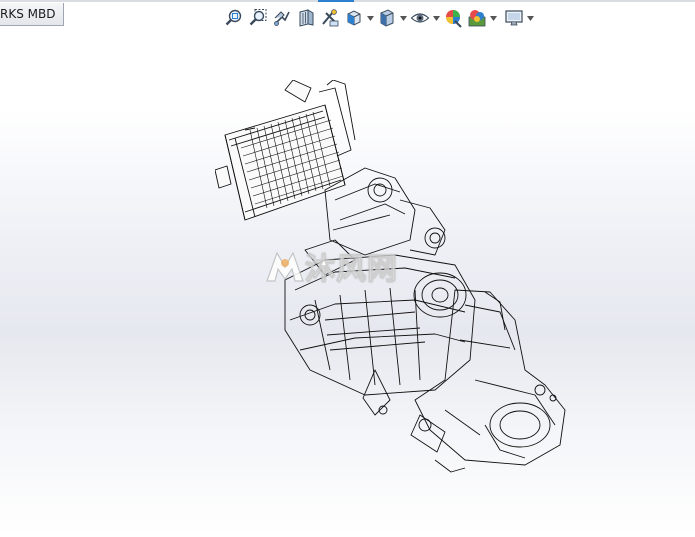 The image size is (695, 537). Describe the element at coordinates (351, 270) in the screenshot. I see `watermark-text: 沐风网` at that location.